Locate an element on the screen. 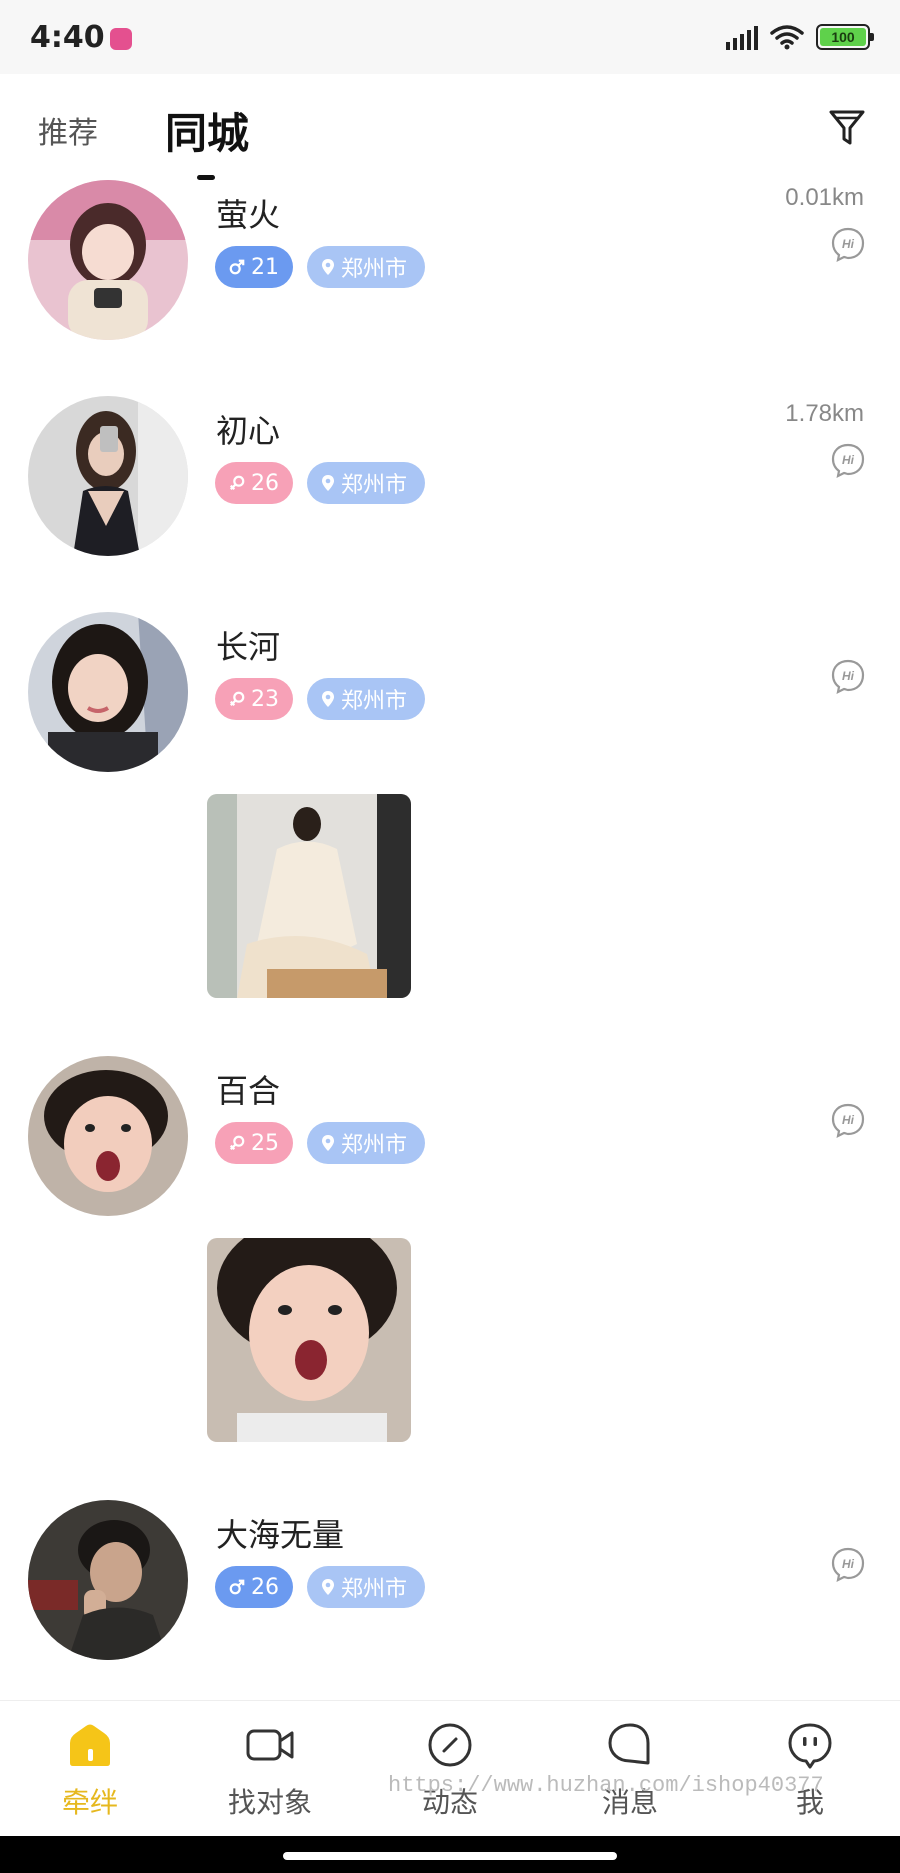 Image resolution: width=900 pixels, height=1873 pixels. gender-age-tag: 21 is located at coordinates (254, 267).